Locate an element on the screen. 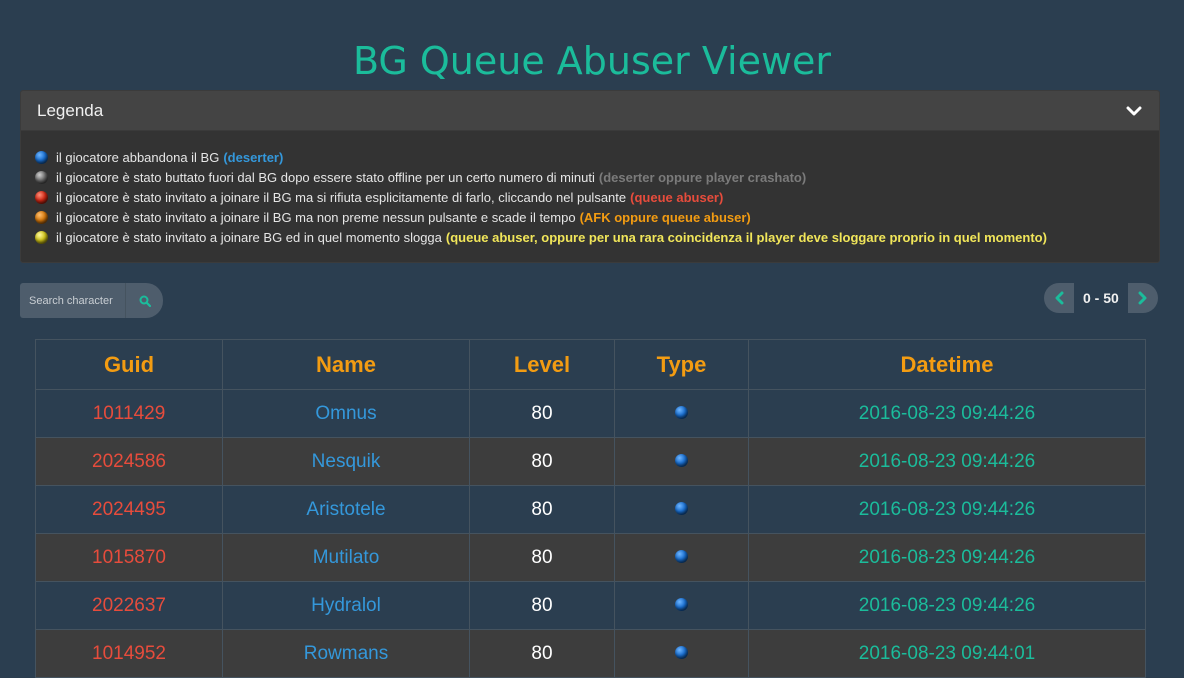 The width and height of the screenshot is (1184, 678). legend-title: Legenda is located at coordinates (70, 110).